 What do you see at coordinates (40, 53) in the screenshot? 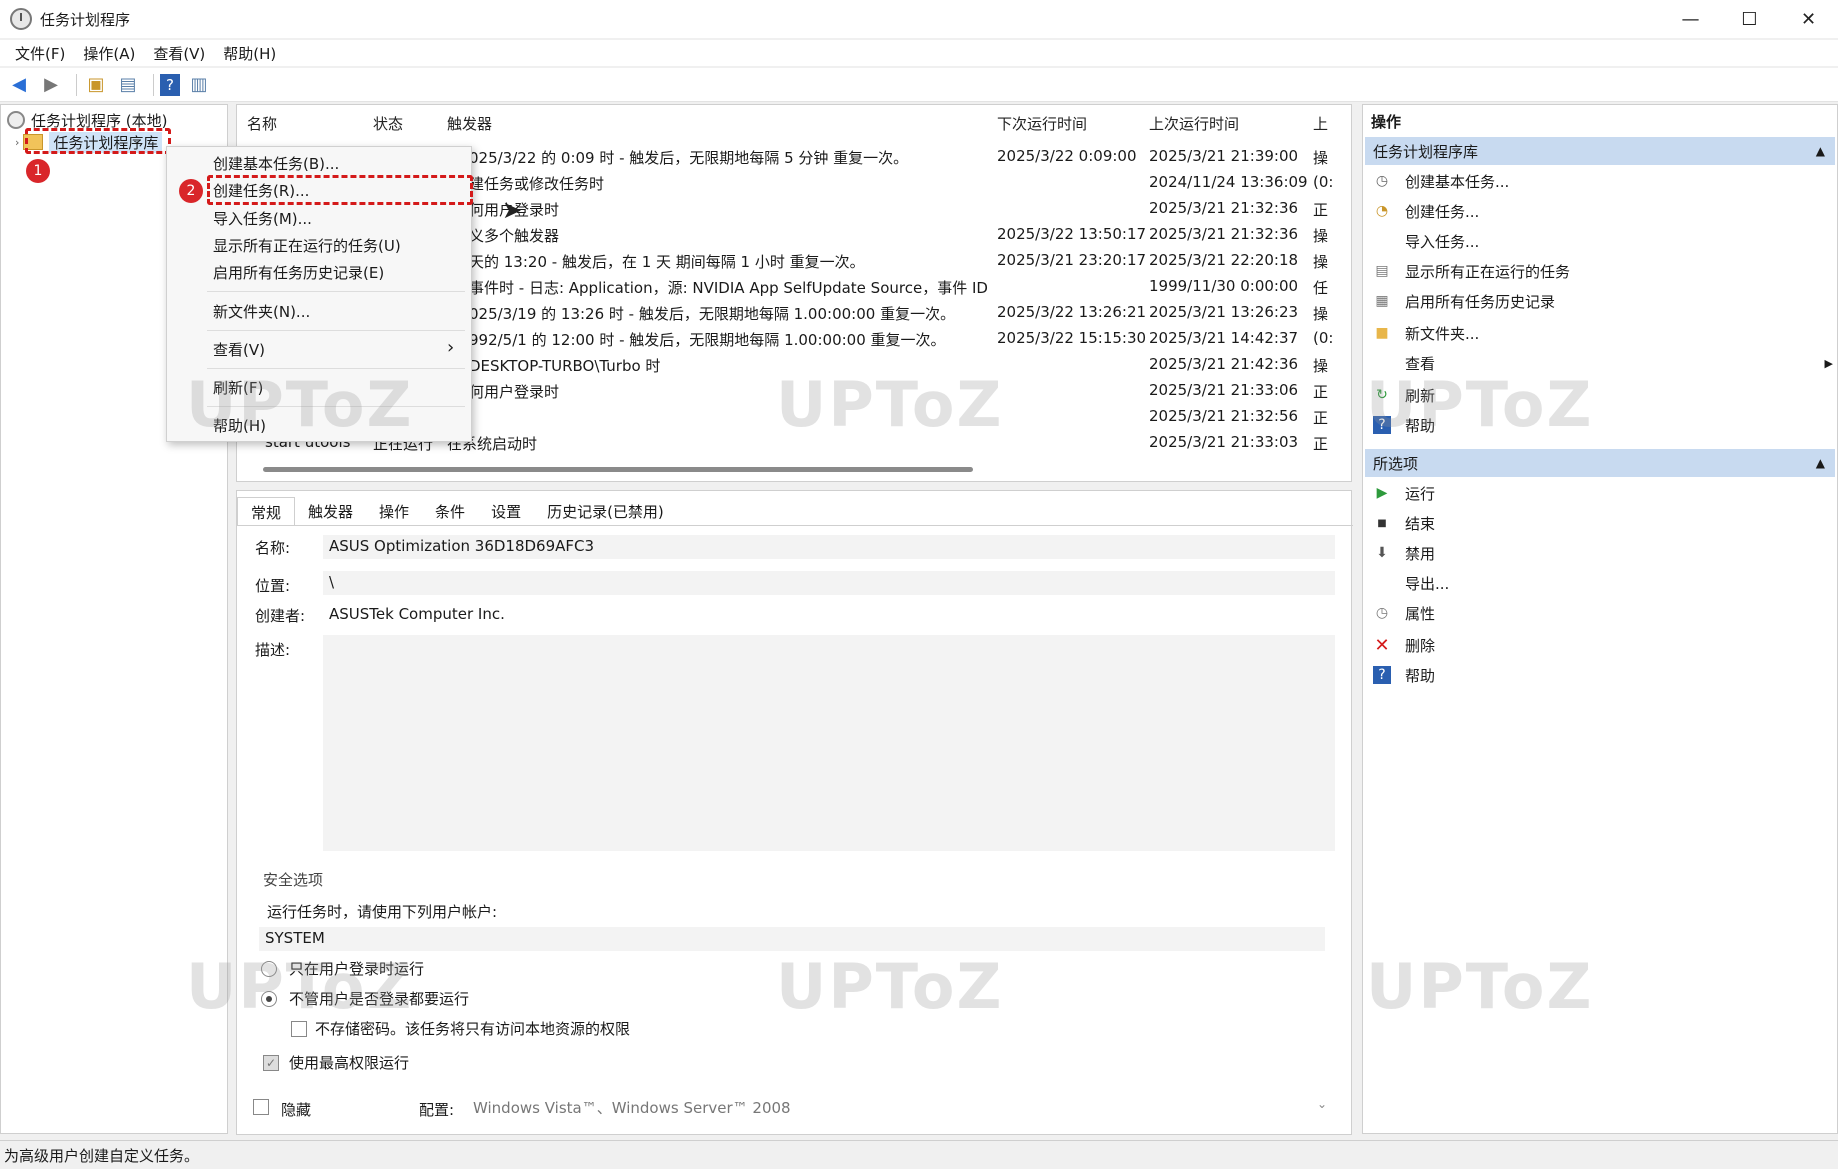
I see `menu-file: 文件(F)` at bounding box center [40, 53].